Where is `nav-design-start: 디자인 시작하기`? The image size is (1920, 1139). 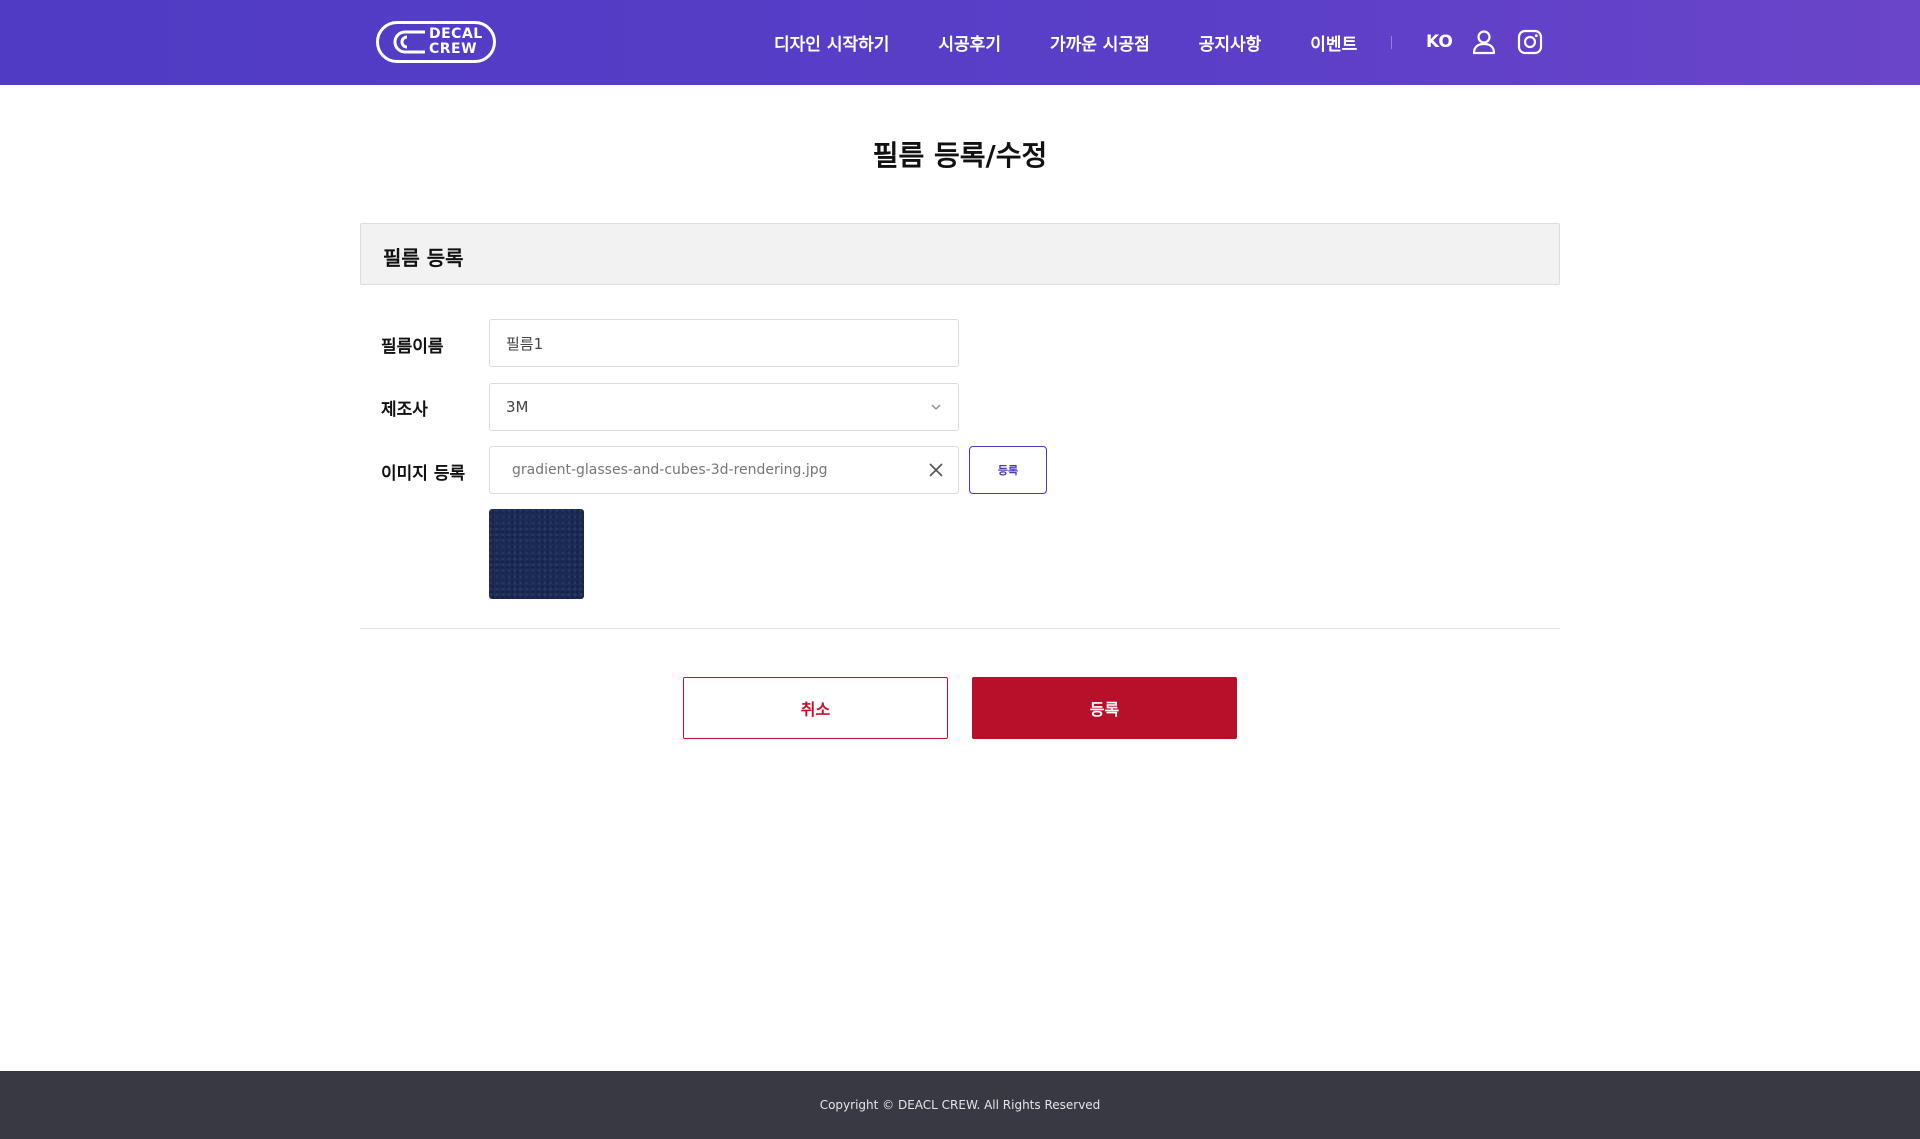
nav-design-start: 디자인 시작하기 is located at coordinates (831, 42).